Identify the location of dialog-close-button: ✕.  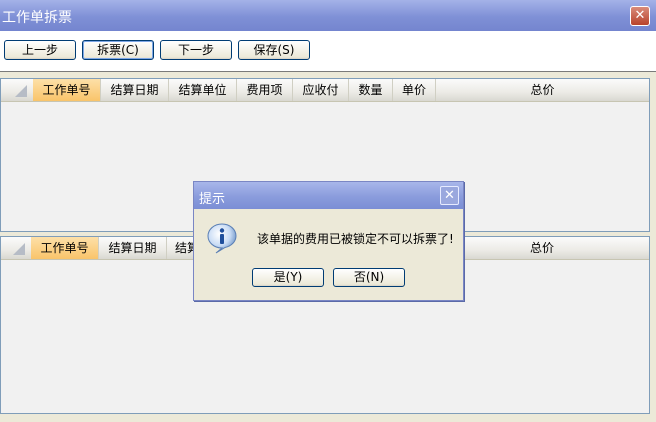
(449, 195).